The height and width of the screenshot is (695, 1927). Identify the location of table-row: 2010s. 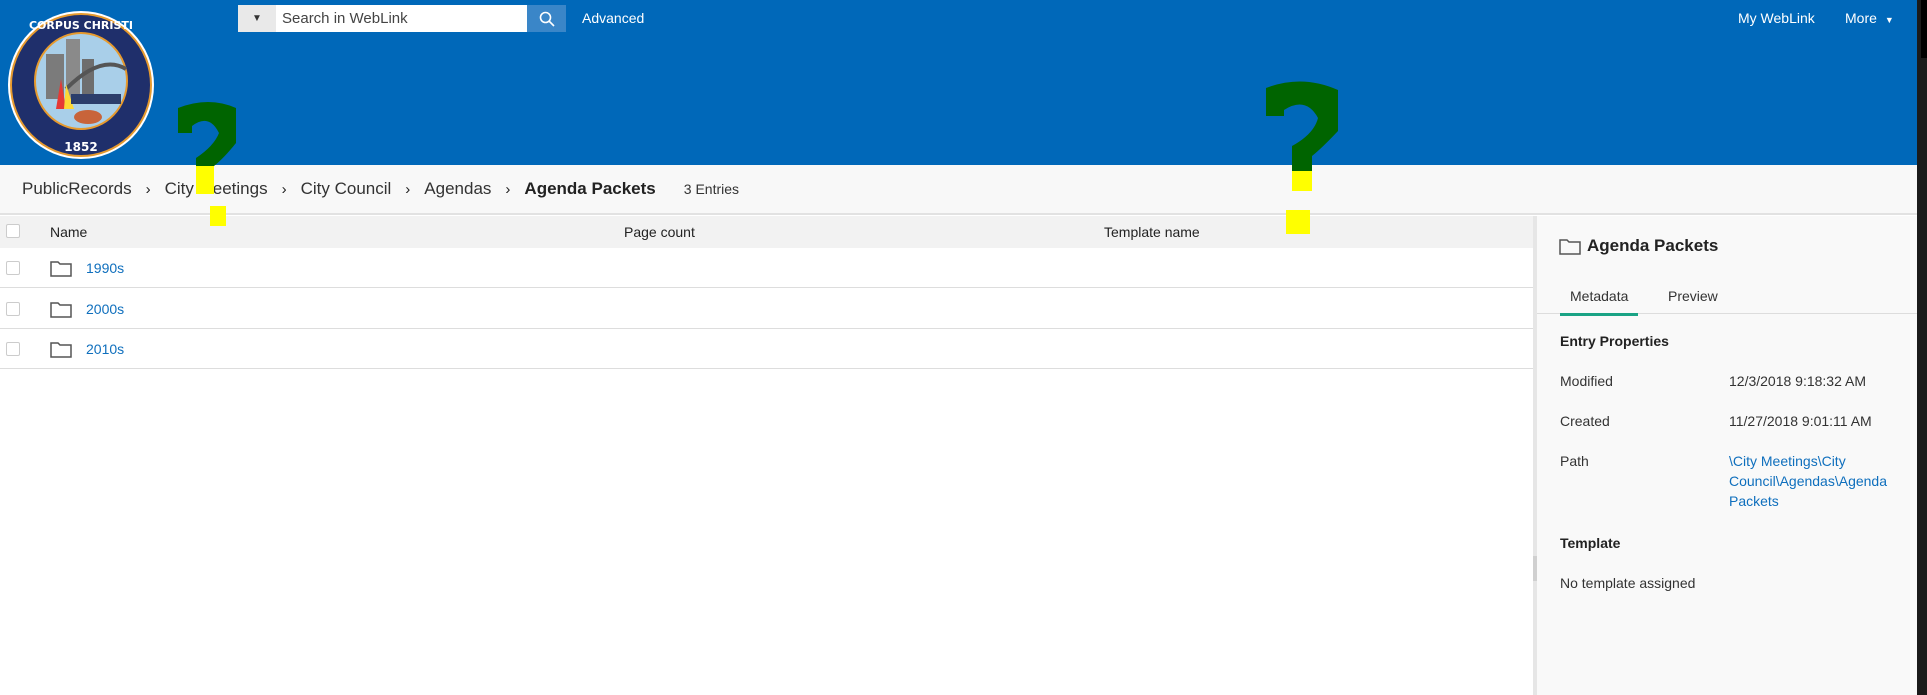
(767, 349).